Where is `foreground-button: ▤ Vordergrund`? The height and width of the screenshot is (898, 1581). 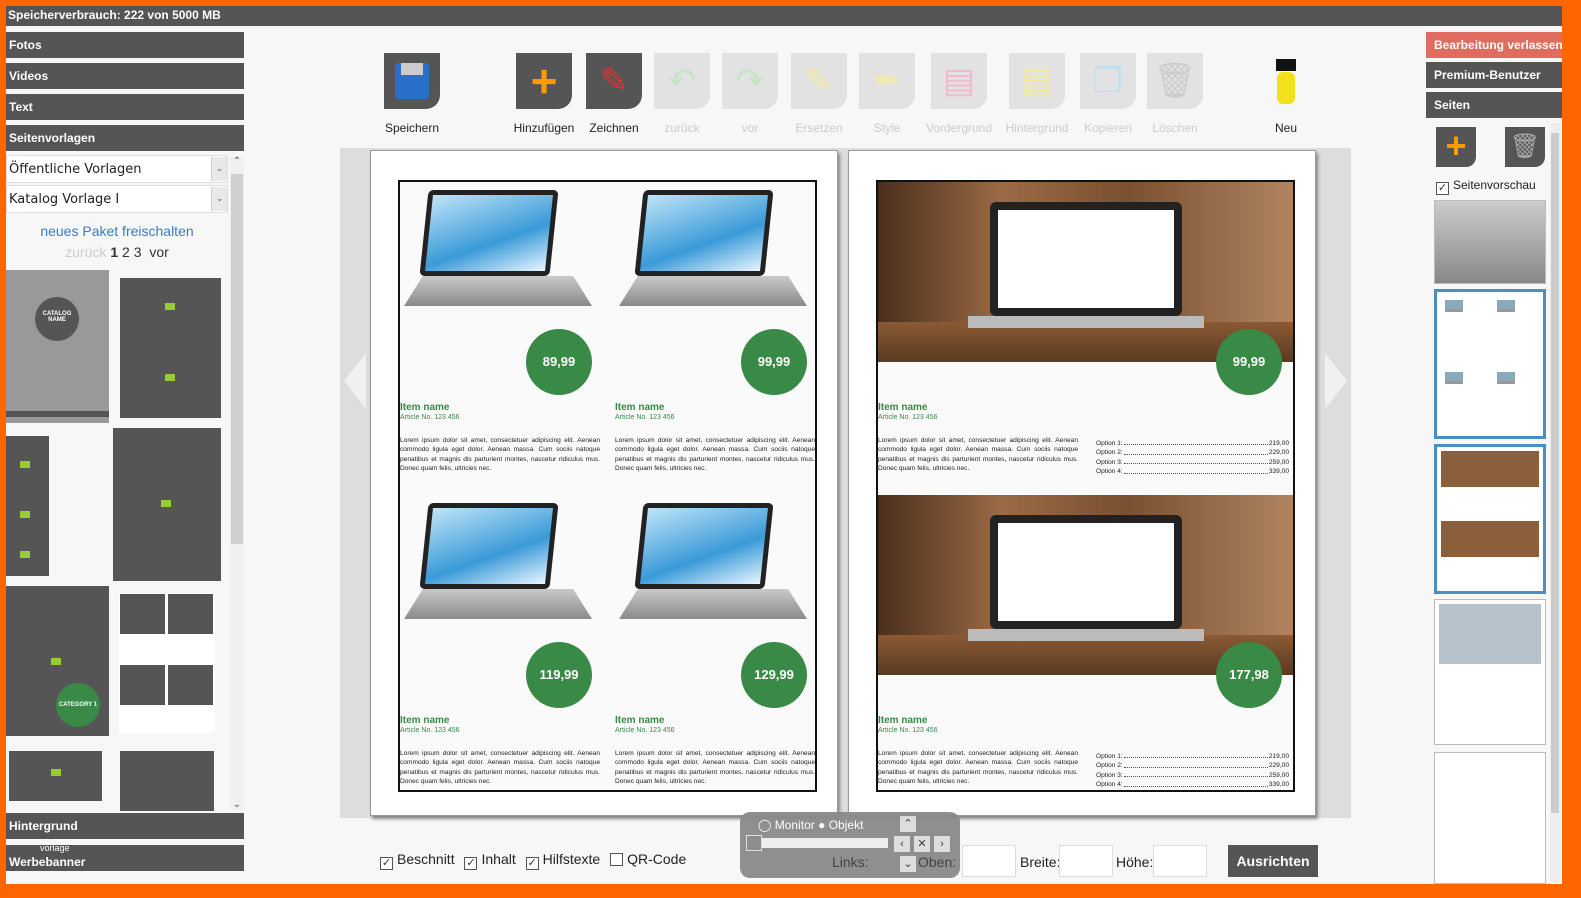
foreground-button: ▤ Vordergrund is located at coordinates (959, 94).